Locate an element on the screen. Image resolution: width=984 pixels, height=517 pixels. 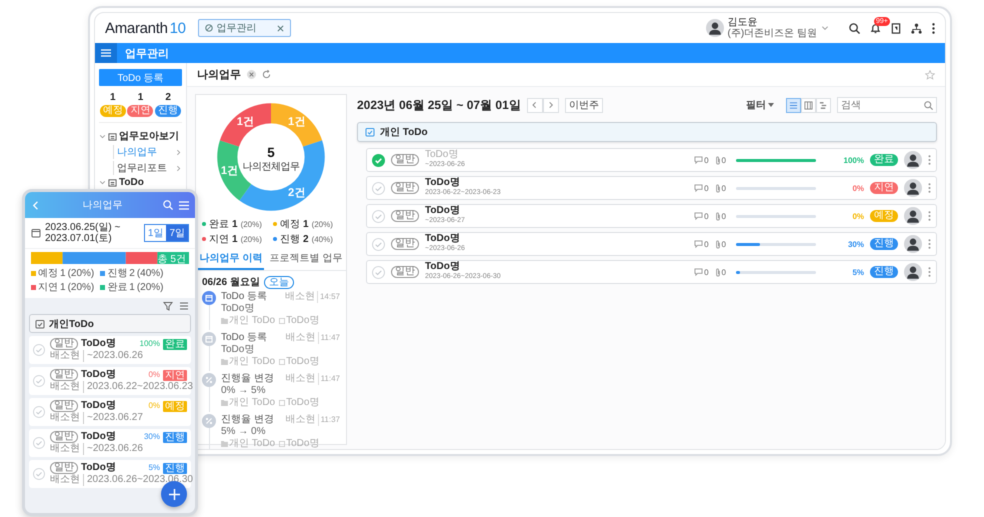
bell-icon is located at coordinates (875, 28).